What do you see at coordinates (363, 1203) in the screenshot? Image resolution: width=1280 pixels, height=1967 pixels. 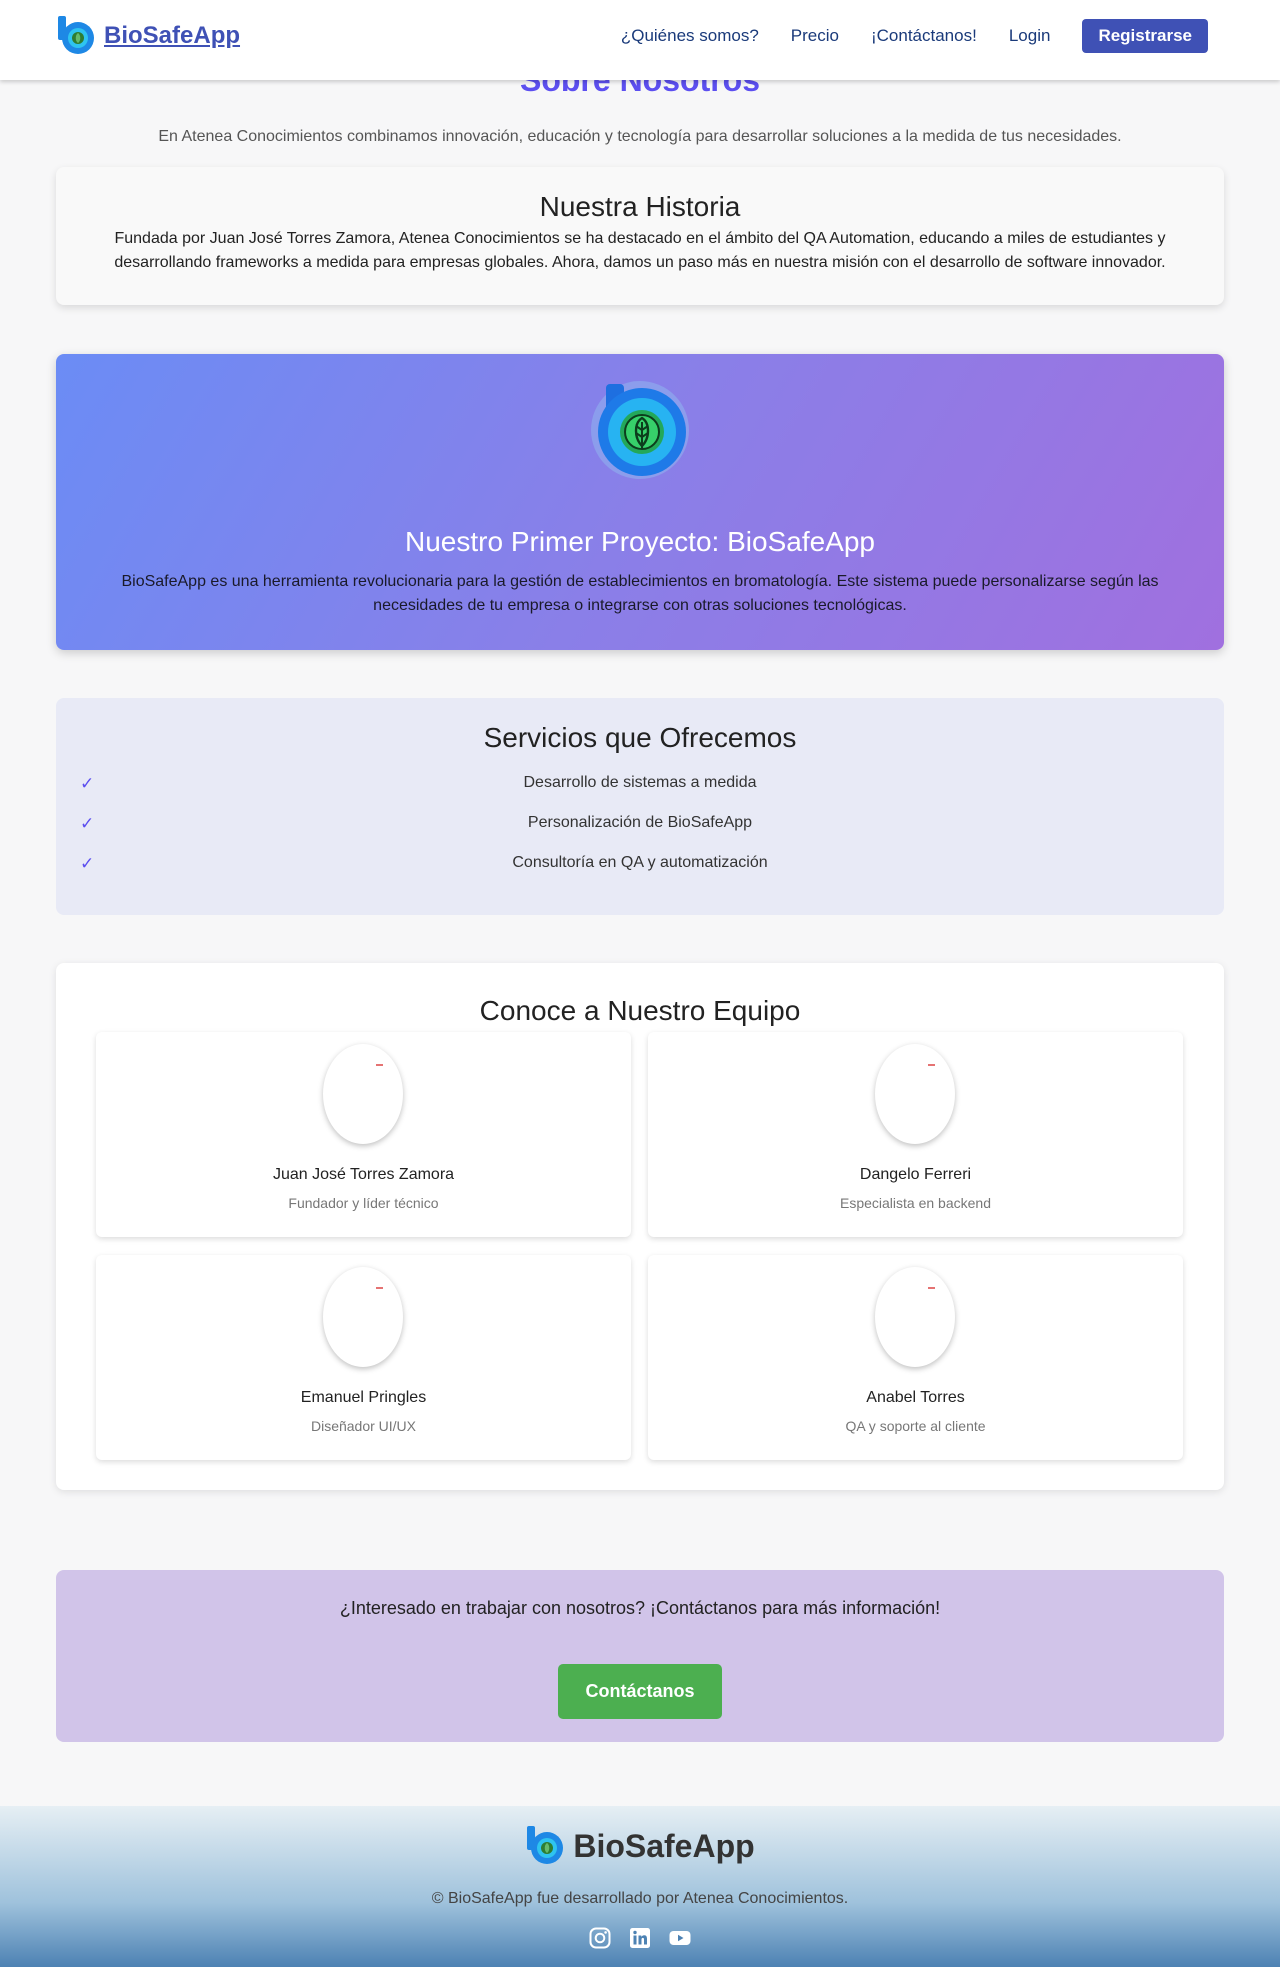 I see `member-role: Fundador y líder técnico` at bounding box center [363, 1203].